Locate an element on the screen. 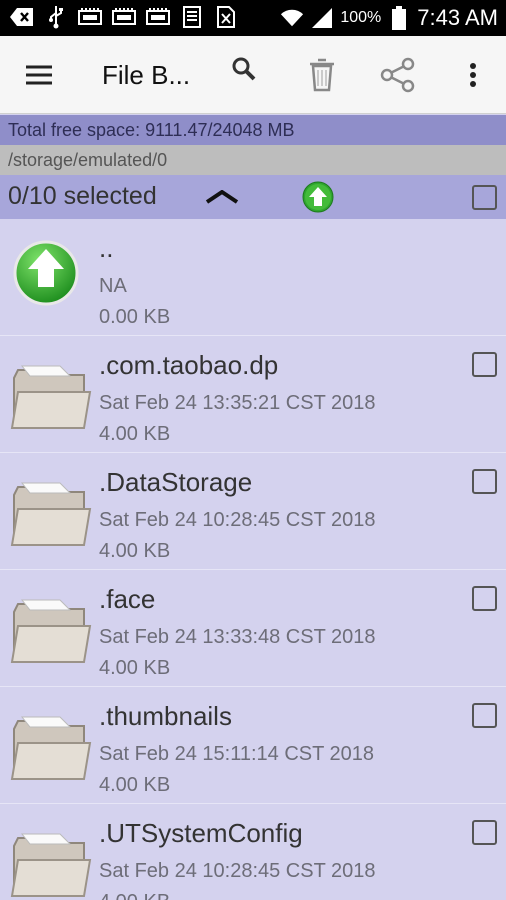  battery-icon is located at coordinates (399, 18).